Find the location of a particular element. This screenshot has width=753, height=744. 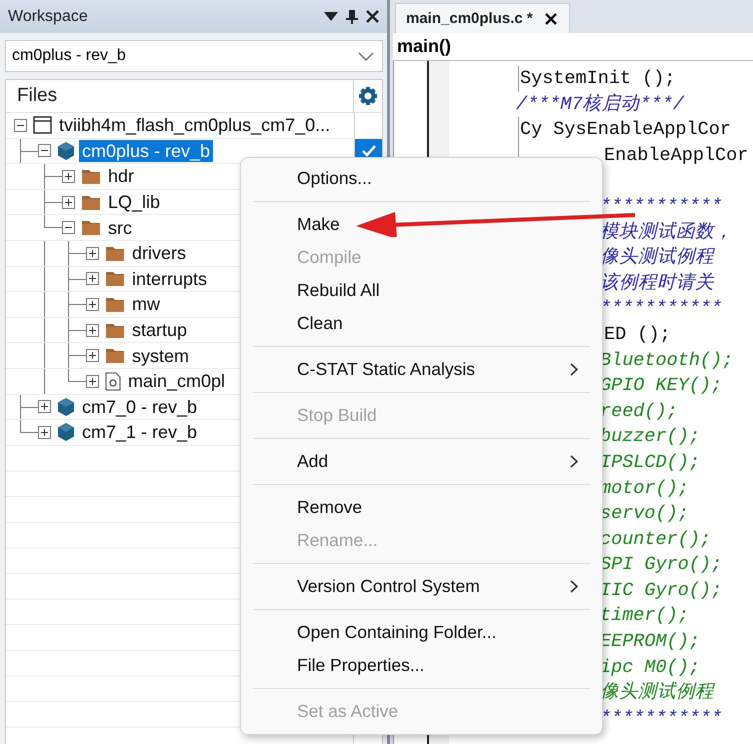

code-line: EEPROM(); is located at coordinates (650, 641).